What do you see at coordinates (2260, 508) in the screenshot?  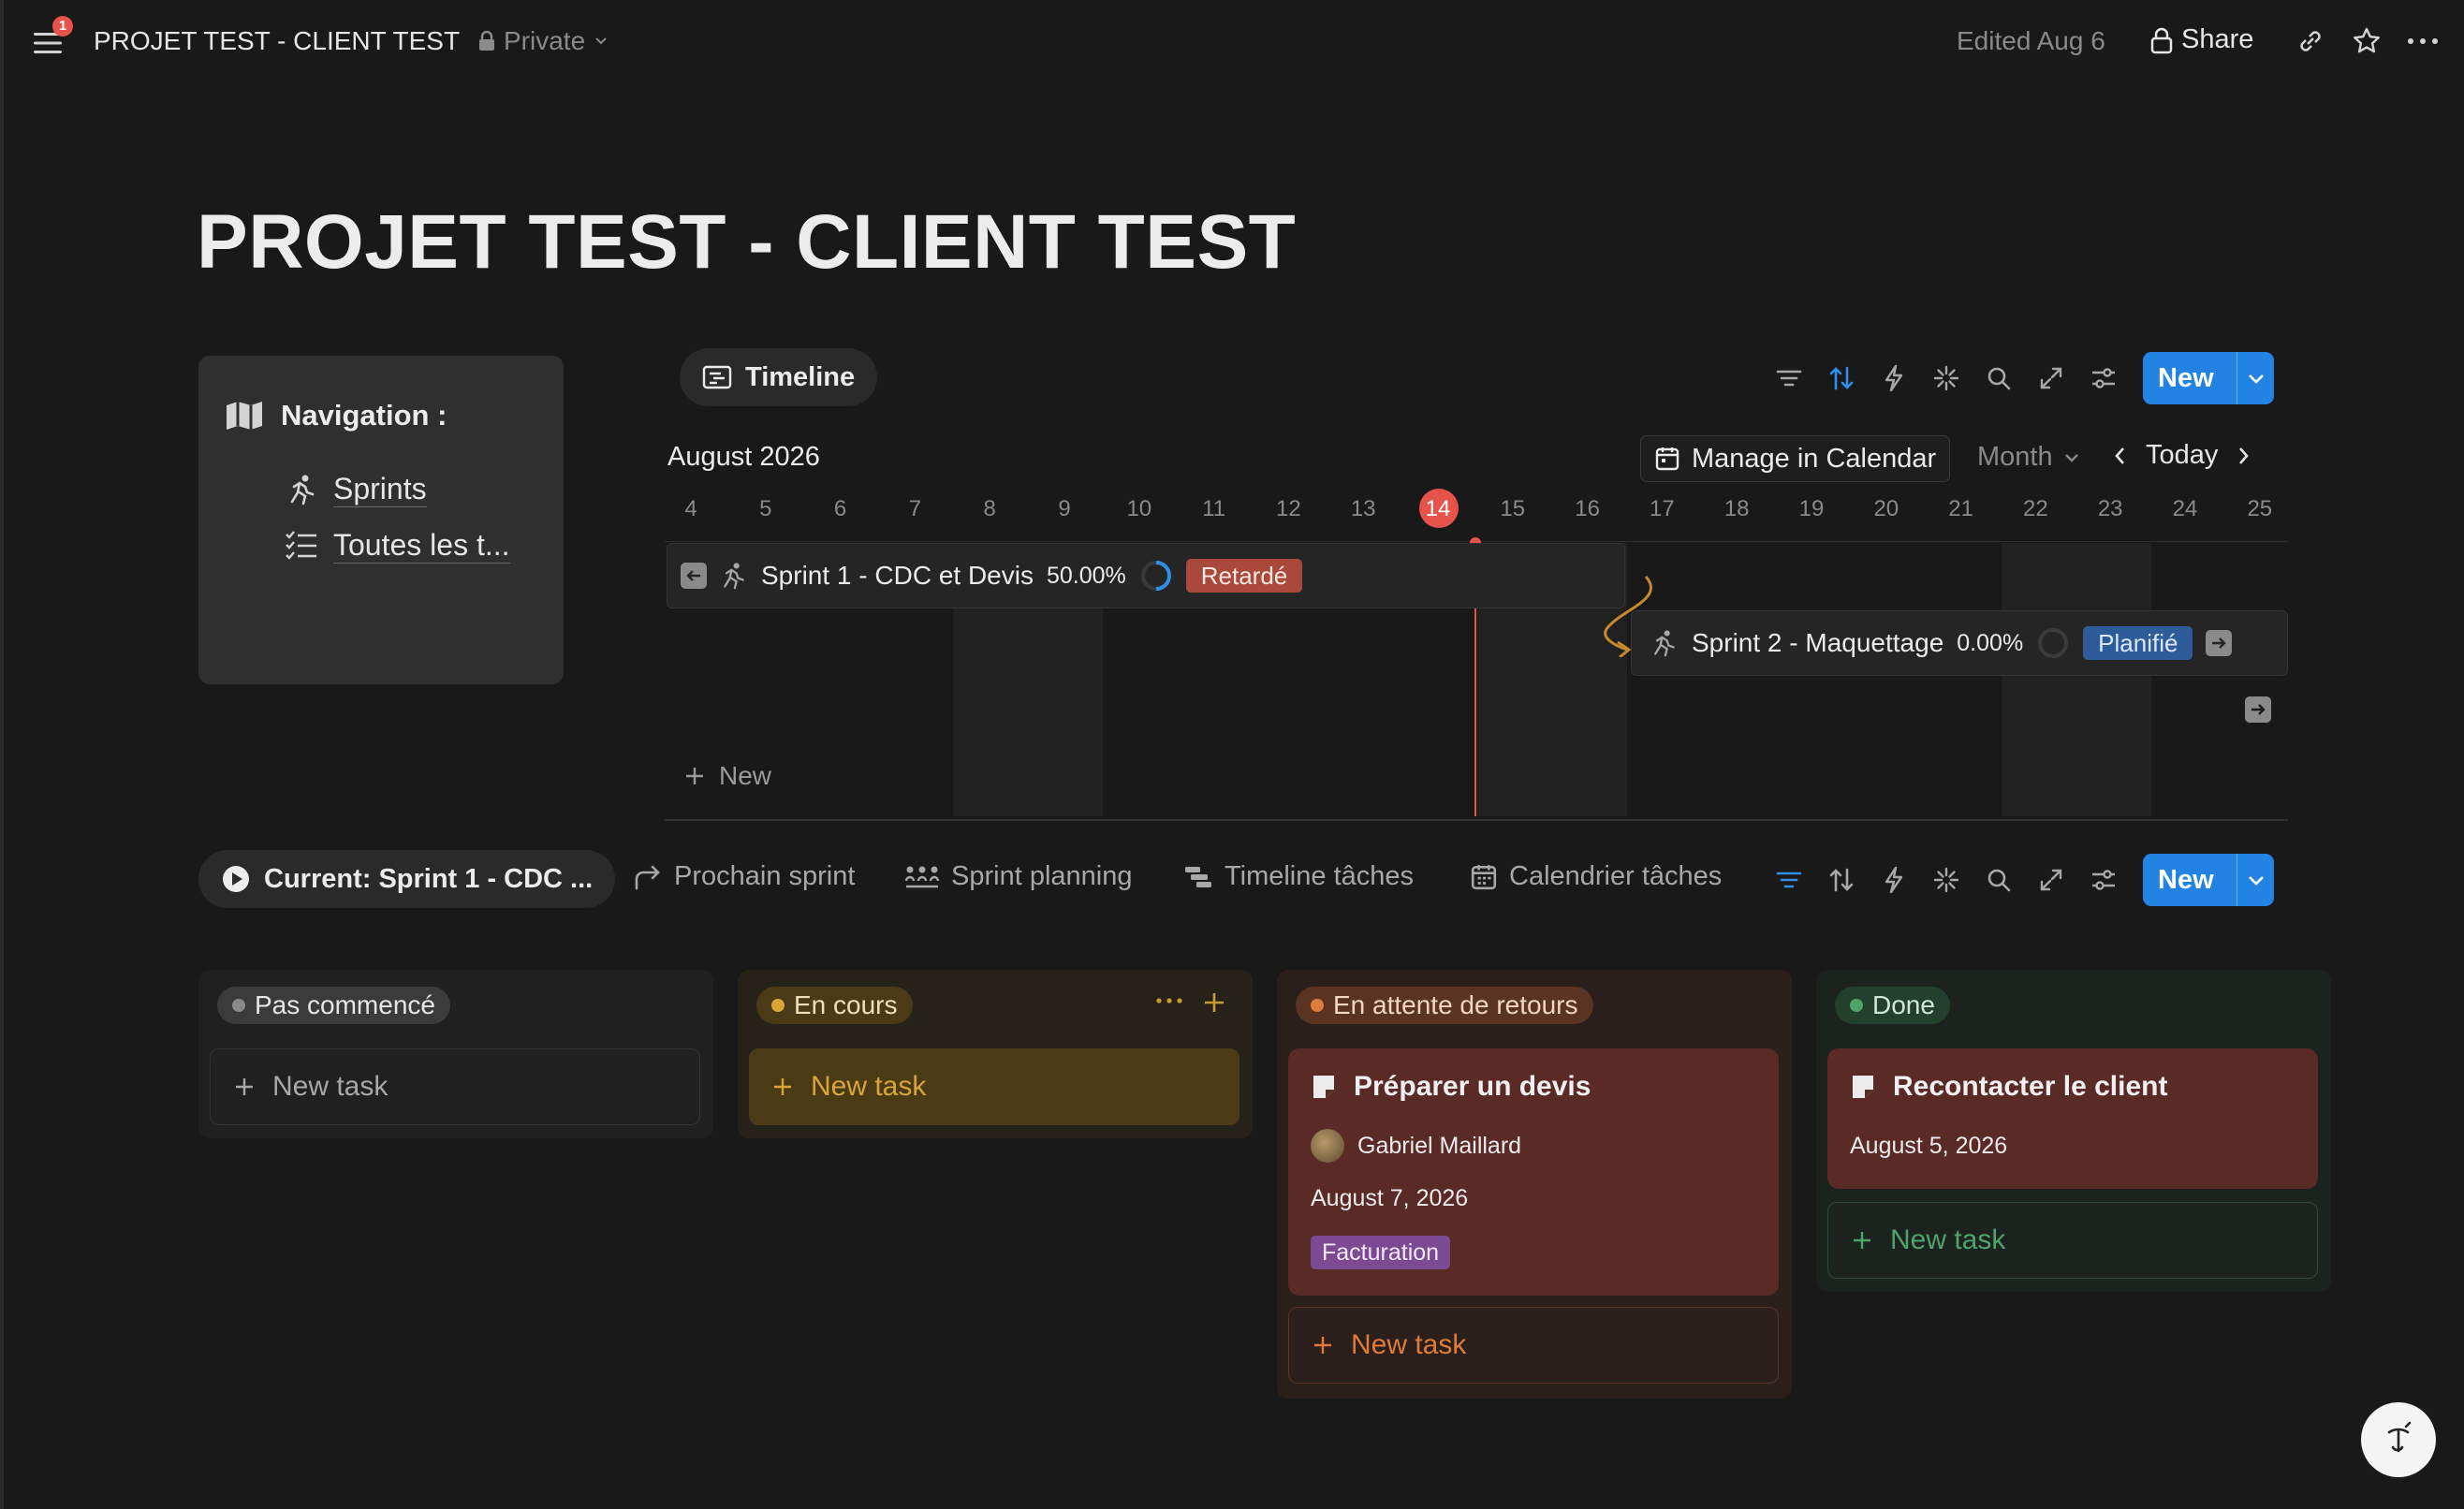 I see `day-label: 25` at bounding box center [2260, 508].